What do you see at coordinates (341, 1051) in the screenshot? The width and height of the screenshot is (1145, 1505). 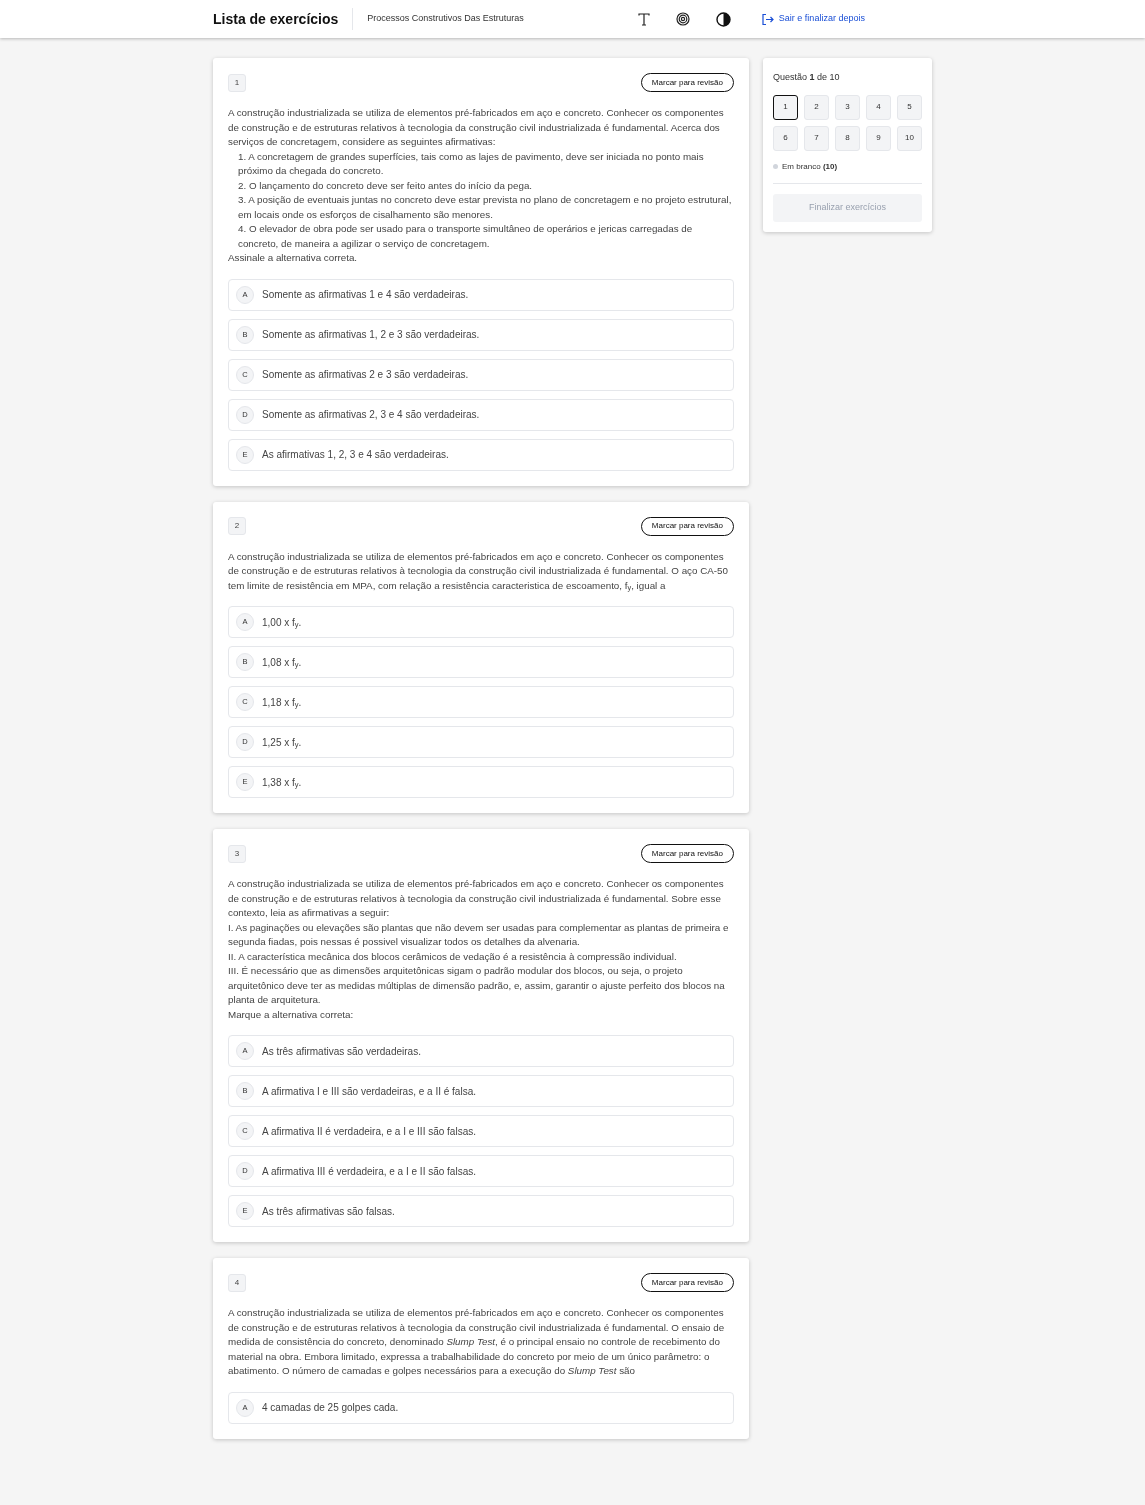 I see `option-text: As três afirmativas são verdadeiras.` at bounding box center [341, 1051].